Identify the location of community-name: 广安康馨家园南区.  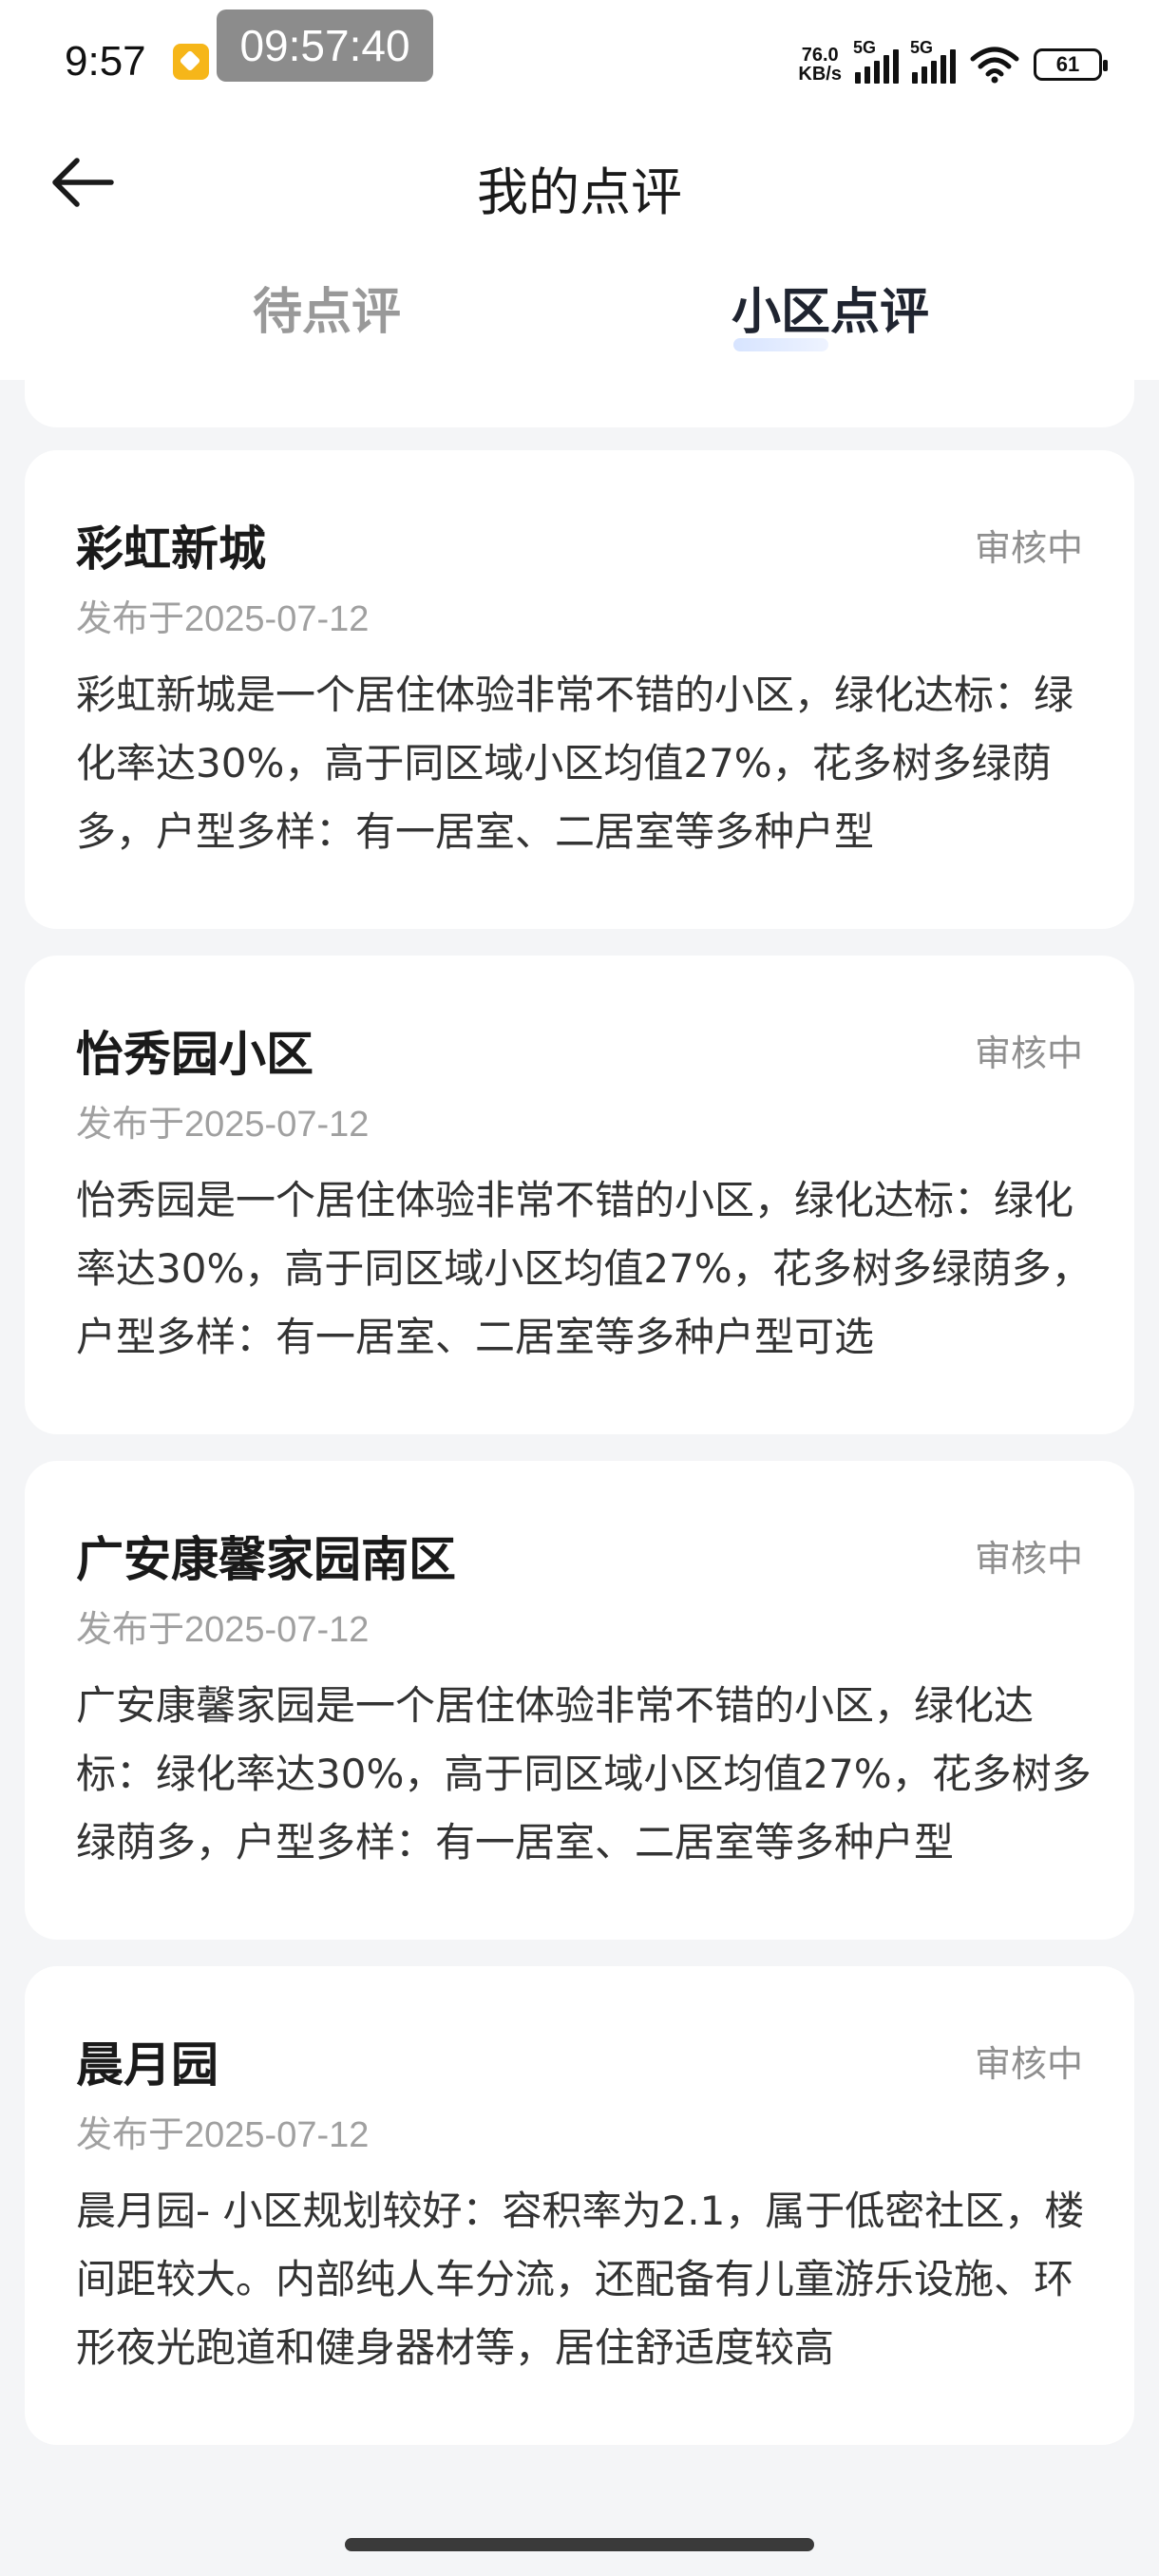
(266, 1559).